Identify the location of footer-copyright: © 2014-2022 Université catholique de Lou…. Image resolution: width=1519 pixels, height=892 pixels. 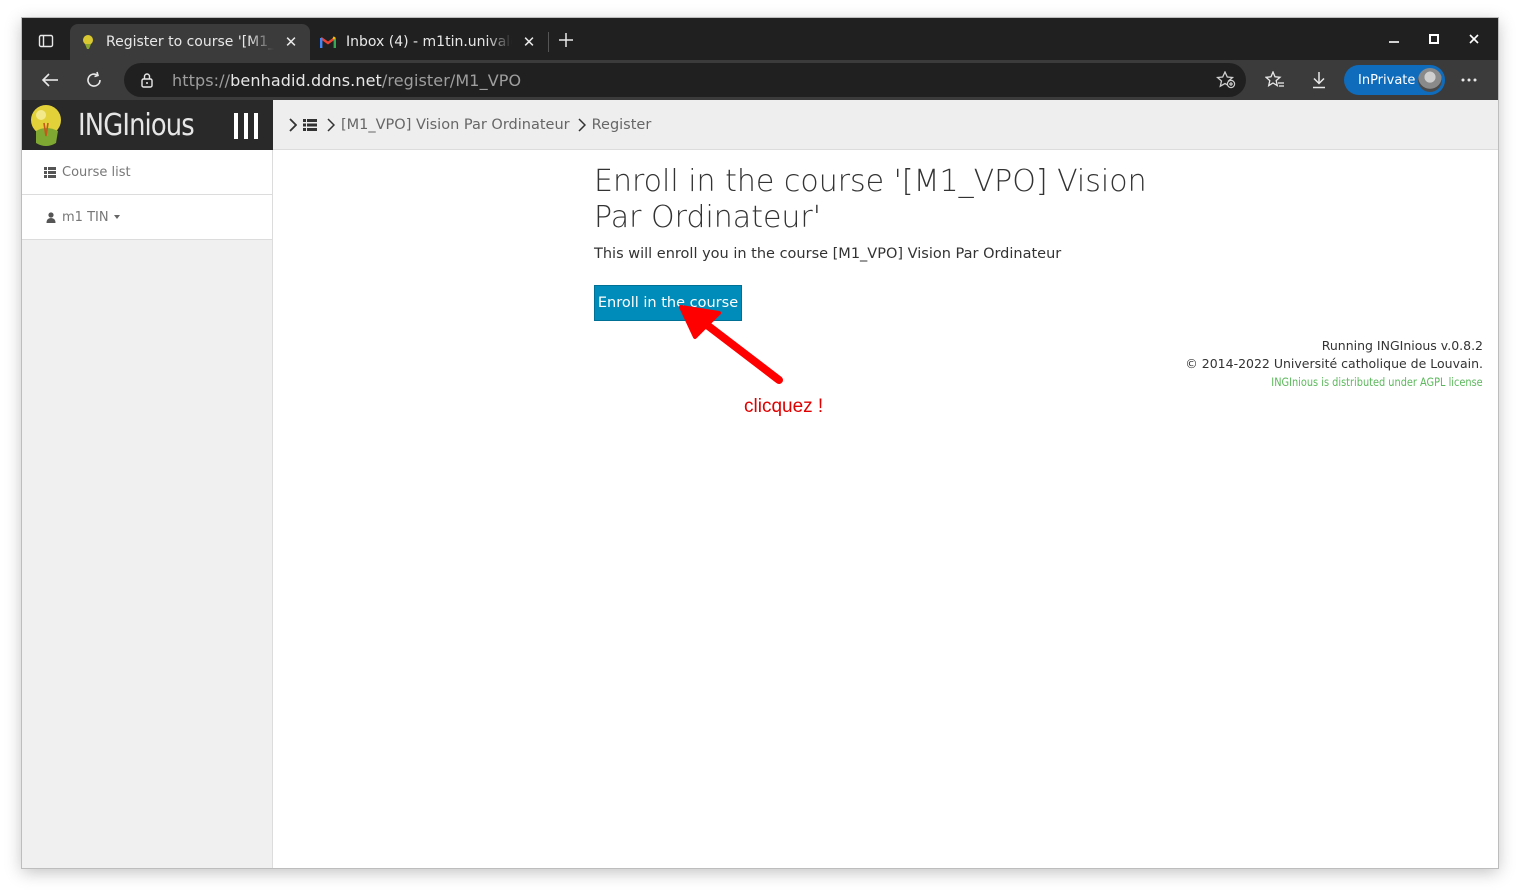
(1334, 364).